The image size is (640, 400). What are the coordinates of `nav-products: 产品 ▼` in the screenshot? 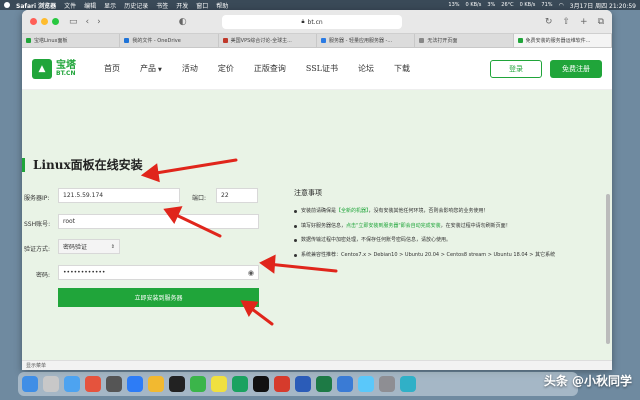 It's located at (151, 68).